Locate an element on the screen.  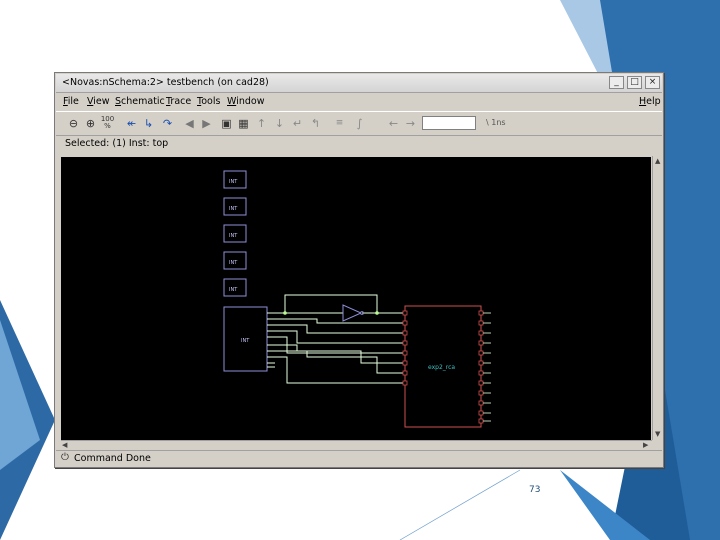
power-icon: ⏻ is located at coordinates (65, 457).